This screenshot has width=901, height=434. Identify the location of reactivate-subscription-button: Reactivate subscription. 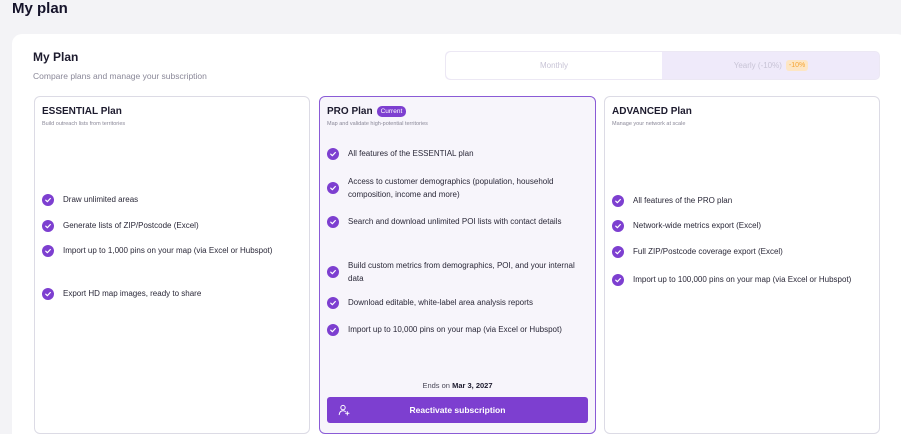
(457, 410).